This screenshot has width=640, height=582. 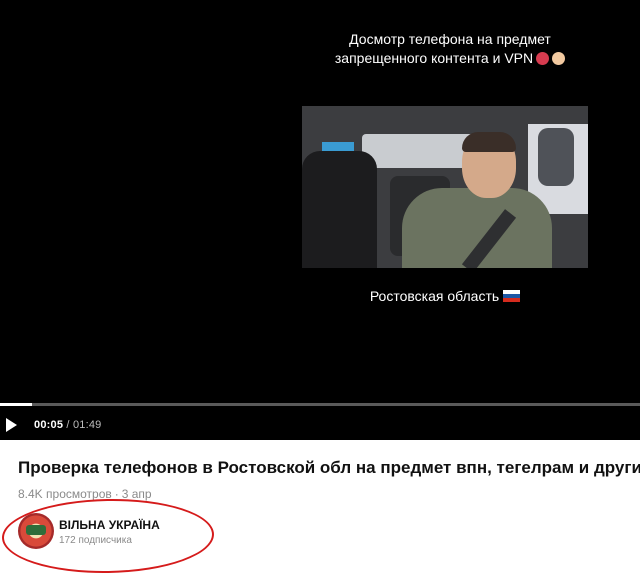 What do you see at coordinates (320, 404) in the screenshot?
I see `video-progress-bar` at bounding box center [320, 404].